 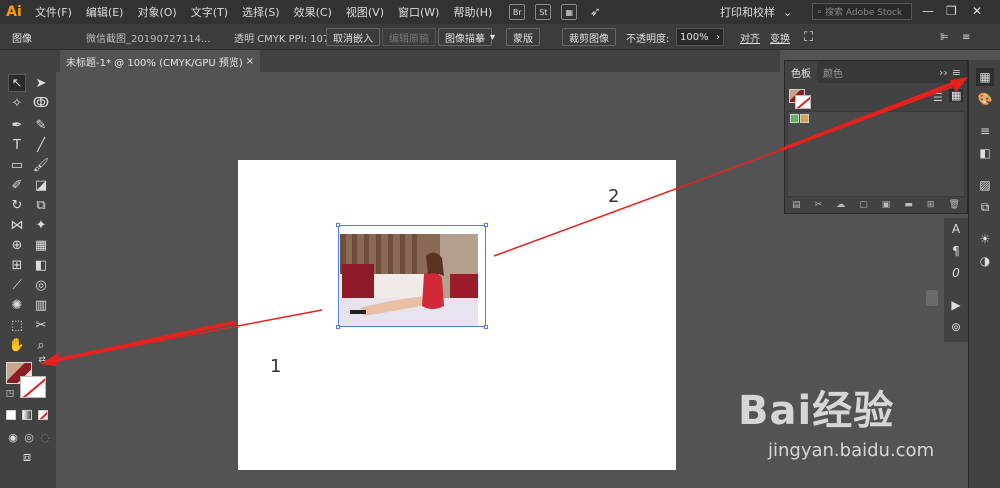 What do you see at coordinates (33, 387) in the screenshot?
I see `stroke-color-swatch` at bounding box center [33, 387].